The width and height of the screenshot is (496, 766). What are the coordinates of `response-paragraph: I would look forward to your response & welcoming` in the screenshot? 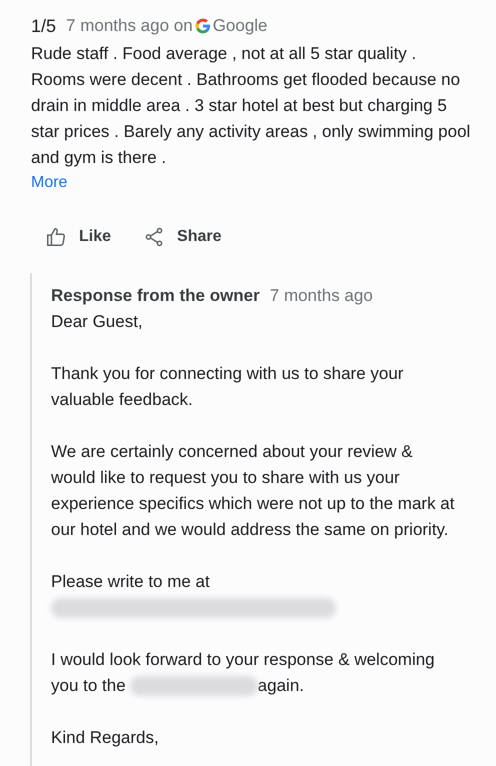 It's located at (243, 660).